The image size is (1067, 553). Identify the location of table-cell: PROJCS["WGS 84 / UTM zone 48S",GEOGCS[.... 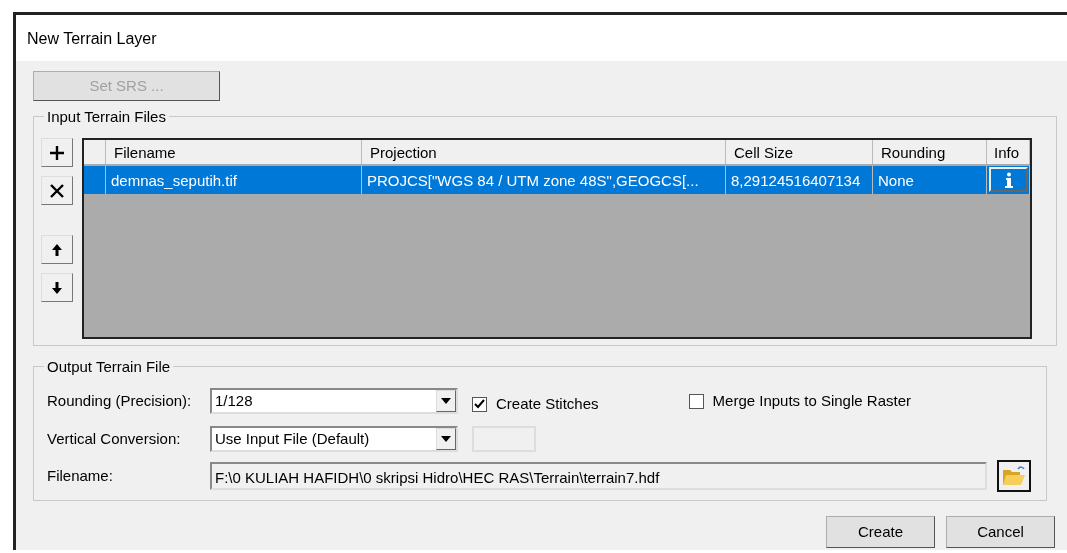
(544, 180).